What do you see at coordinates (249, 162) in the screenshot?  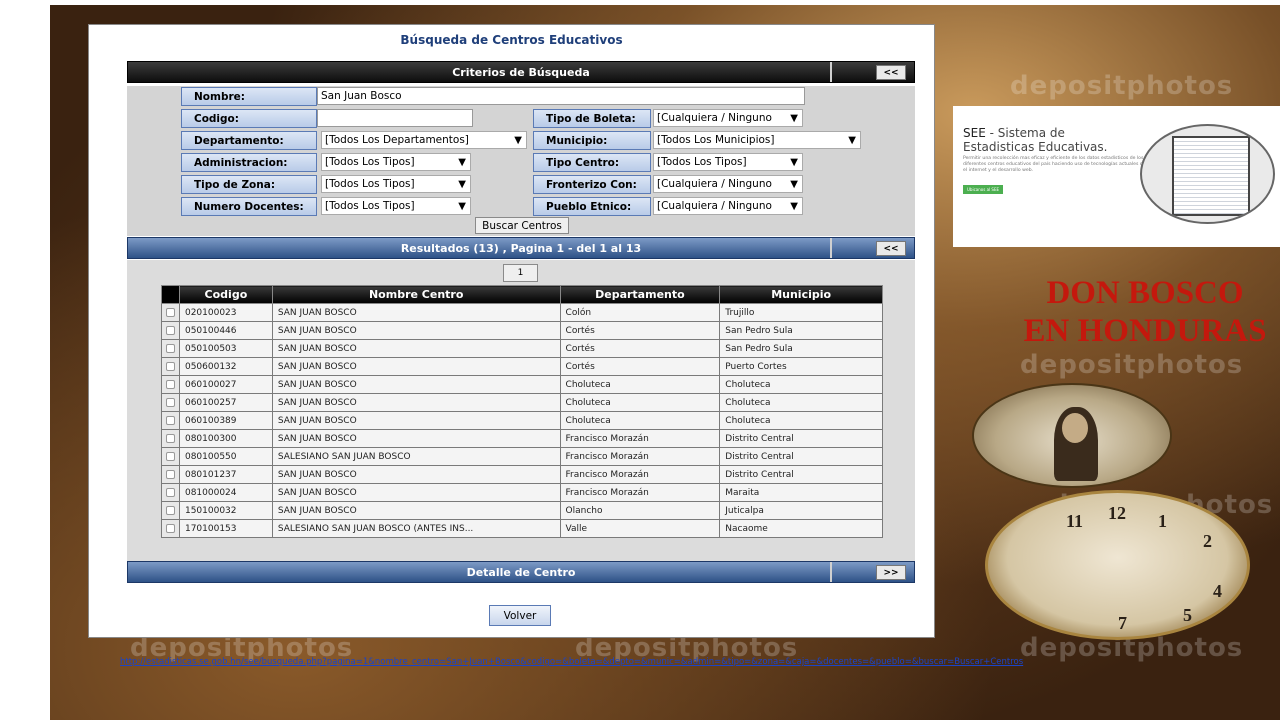 I see `administracion-label: Administracion:` at bounding box center [249, 162].